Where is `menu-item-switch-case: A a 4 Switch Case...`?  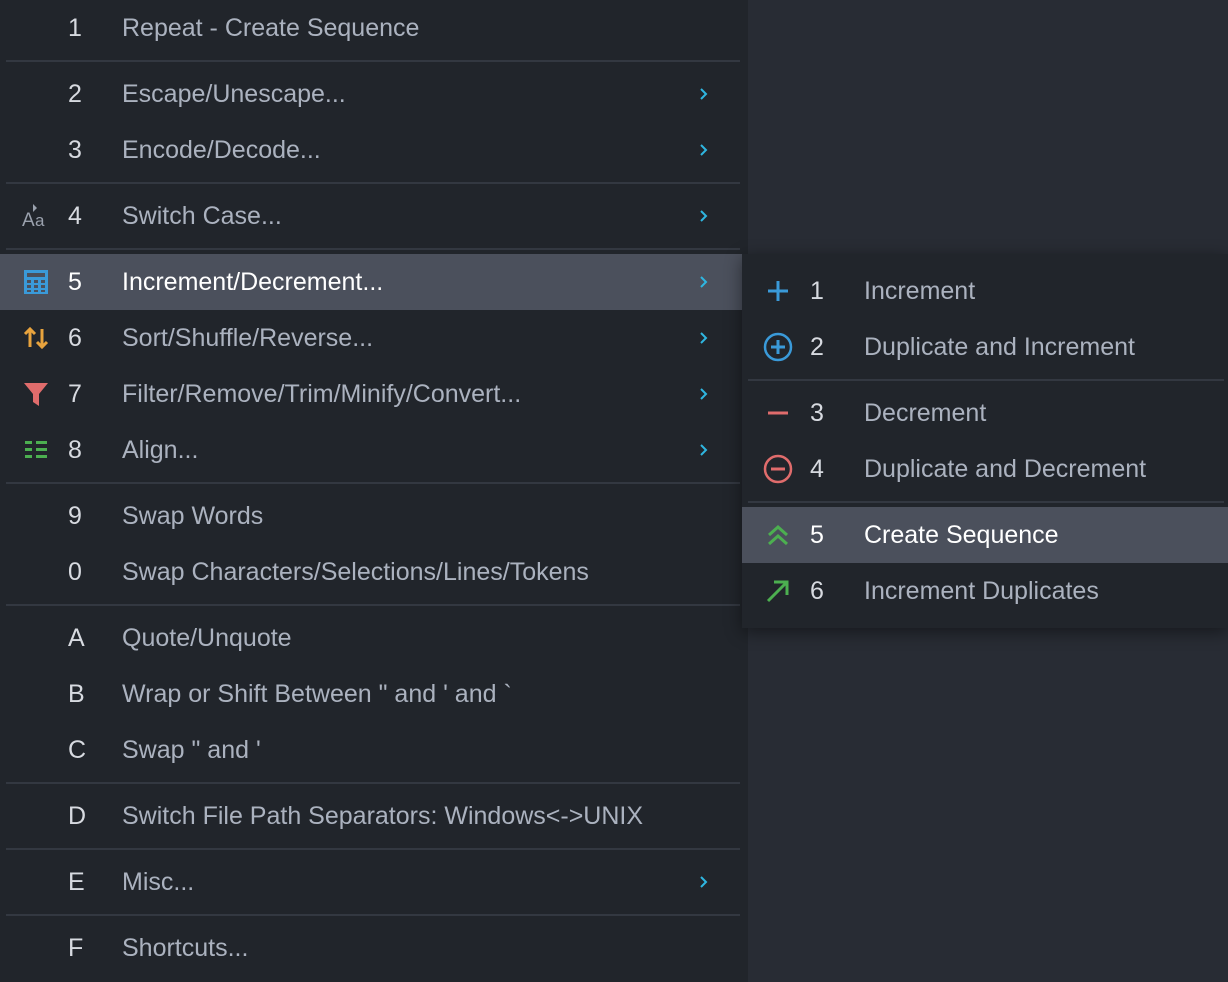 menu-item-switch-case: A a 4 Switch Case... is located at coordinates (374, 216).